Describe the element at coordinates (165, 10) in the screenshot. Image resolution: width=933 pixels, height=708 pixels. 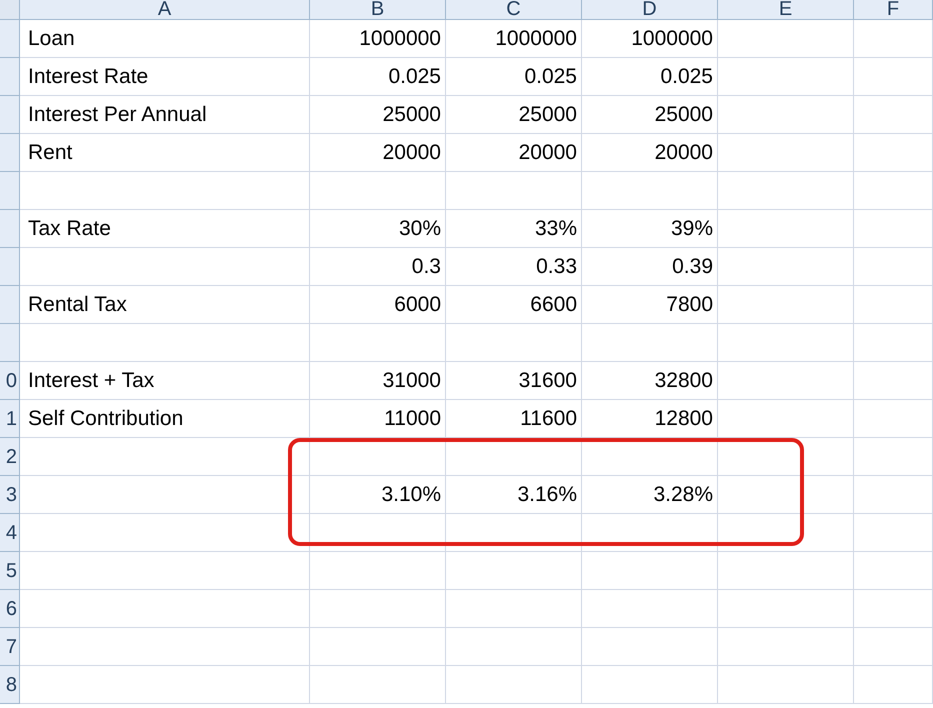
I see `column-header: A` at that location.